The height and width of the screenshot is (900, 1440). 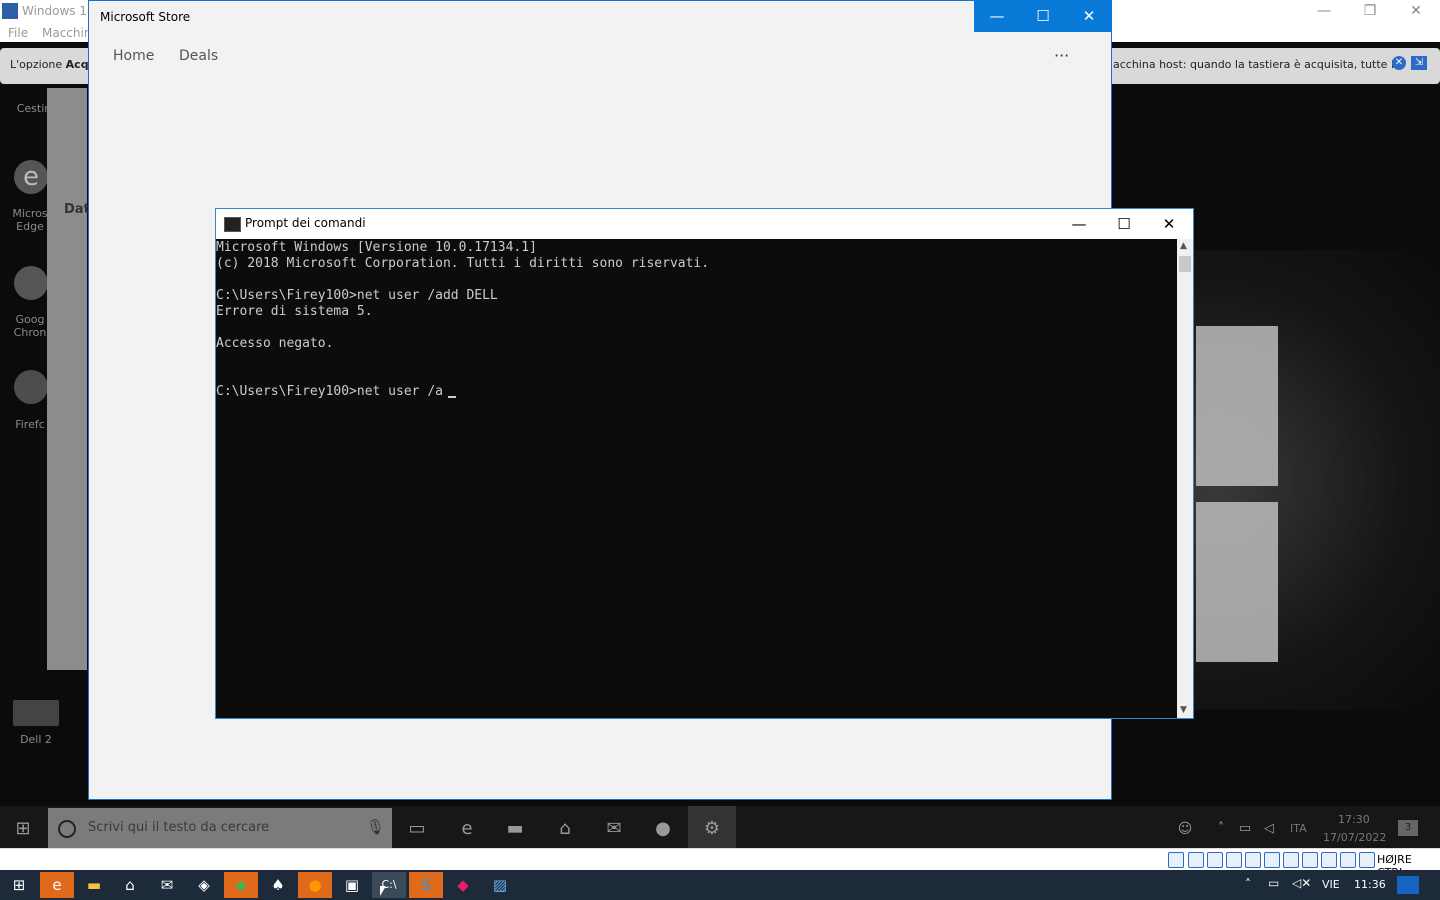 What do you see at coordinates (614, 829) in the screenshot?
I see `mail-icon: ✉` at bounding box center [614, 829].